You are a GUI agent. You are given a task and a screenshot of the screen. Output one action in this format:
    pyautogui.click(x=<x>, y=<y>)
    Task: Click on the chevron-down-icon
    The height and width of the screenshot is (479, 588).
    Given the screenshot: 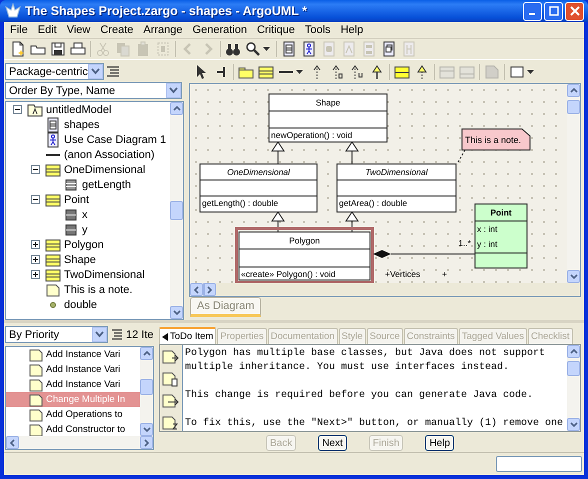 What is the action you would take?
    pyautogui.click(x=95, y=71)
    